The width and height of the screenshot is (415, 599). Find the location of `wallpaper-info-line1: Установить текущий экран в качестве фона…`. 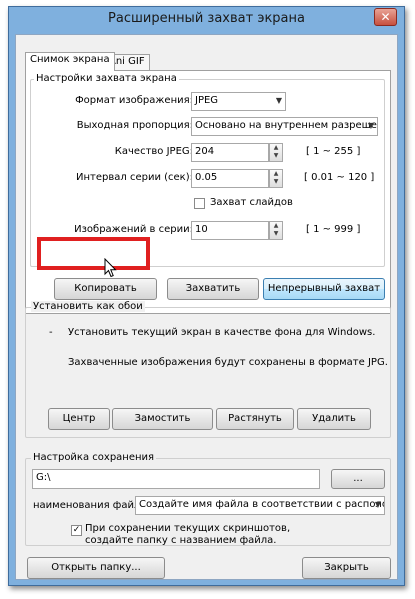

wallpaper-info-line1: Установить текущий экран в качестве фона… is located at coordinates (222, 332).